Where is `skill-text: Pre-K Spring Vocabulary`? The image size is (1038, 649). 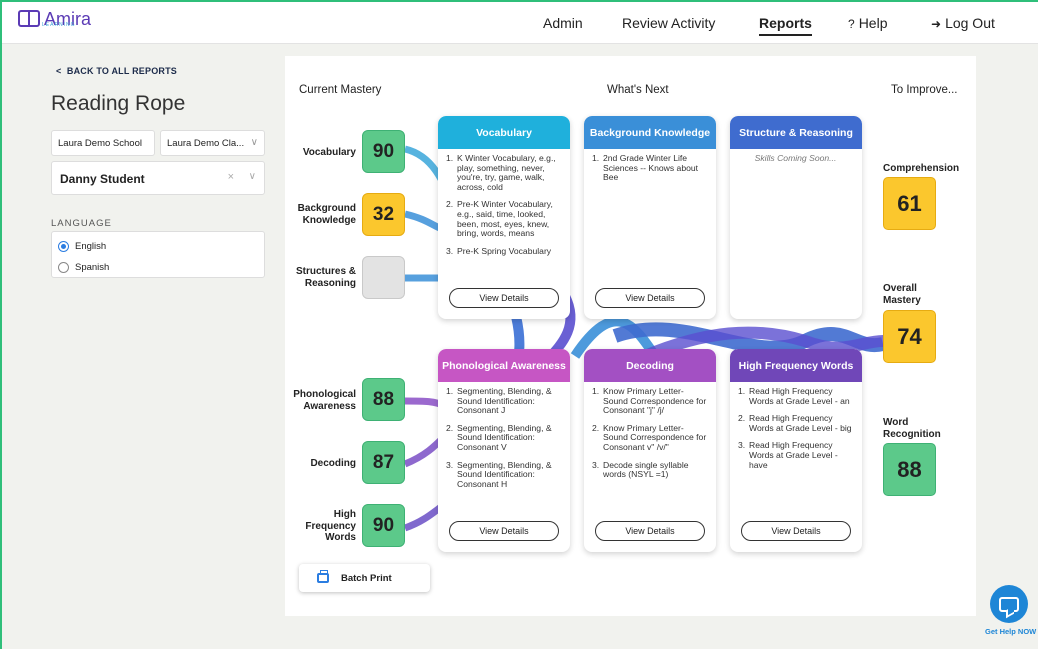
skill-text: Pre-K Spring Vocabulary is located at coordinates (504, 250).